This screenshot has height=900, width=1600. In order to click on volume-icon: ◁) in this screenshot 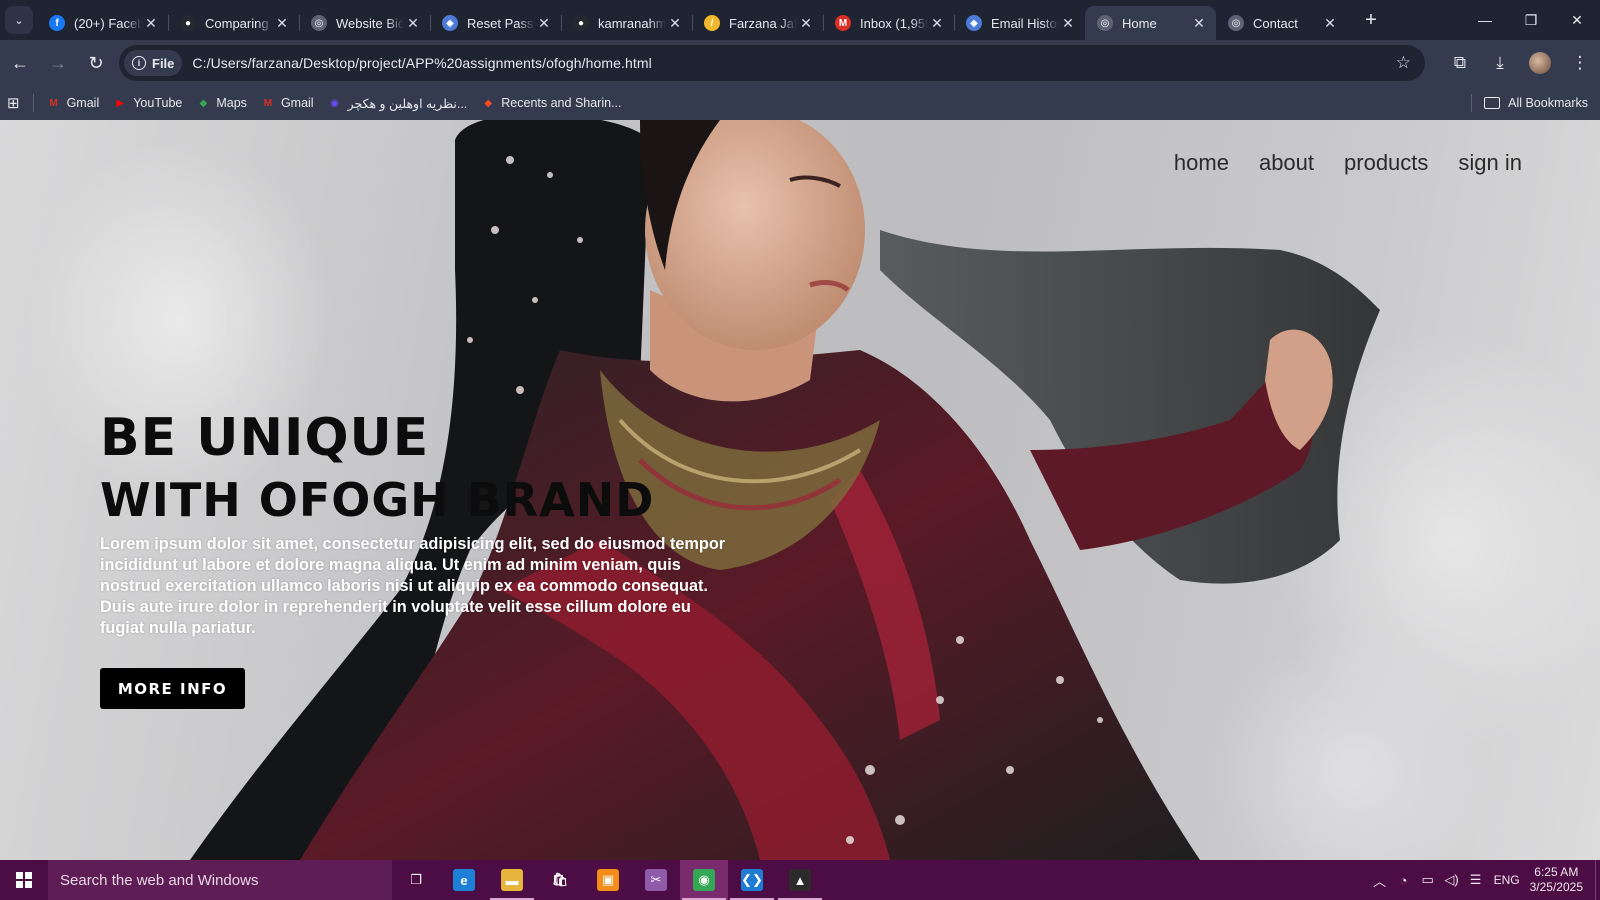, I will do `click(1452, 880)`.